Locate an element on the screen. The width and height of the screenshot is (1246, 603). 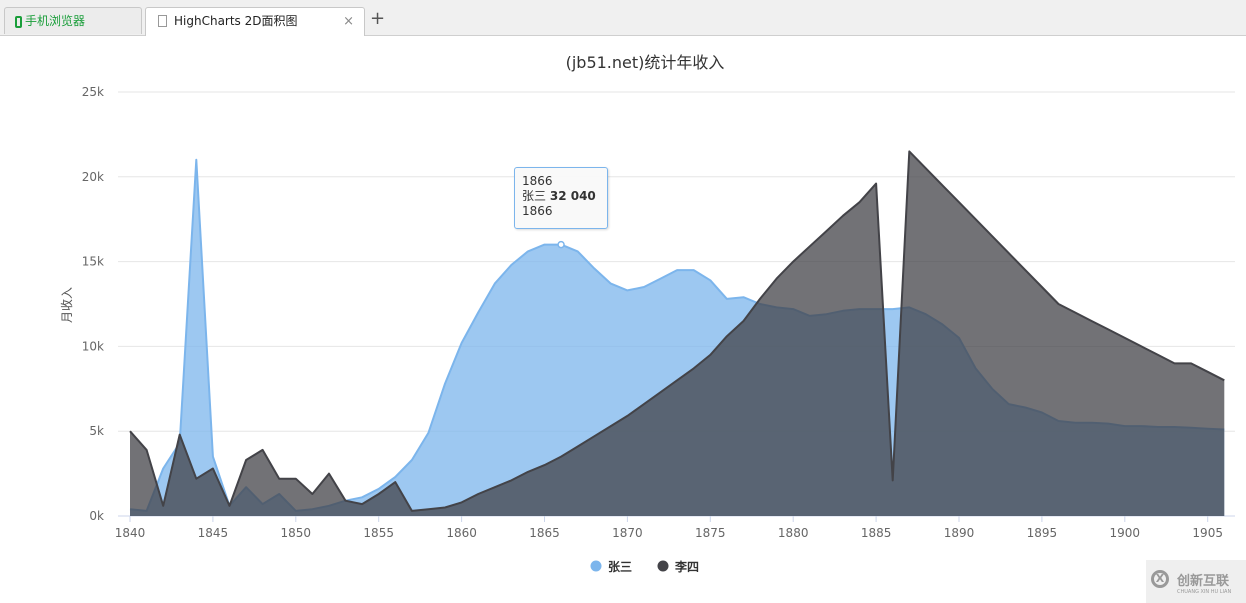
y-tick-label: 15k is located at coordinates (93, 262).